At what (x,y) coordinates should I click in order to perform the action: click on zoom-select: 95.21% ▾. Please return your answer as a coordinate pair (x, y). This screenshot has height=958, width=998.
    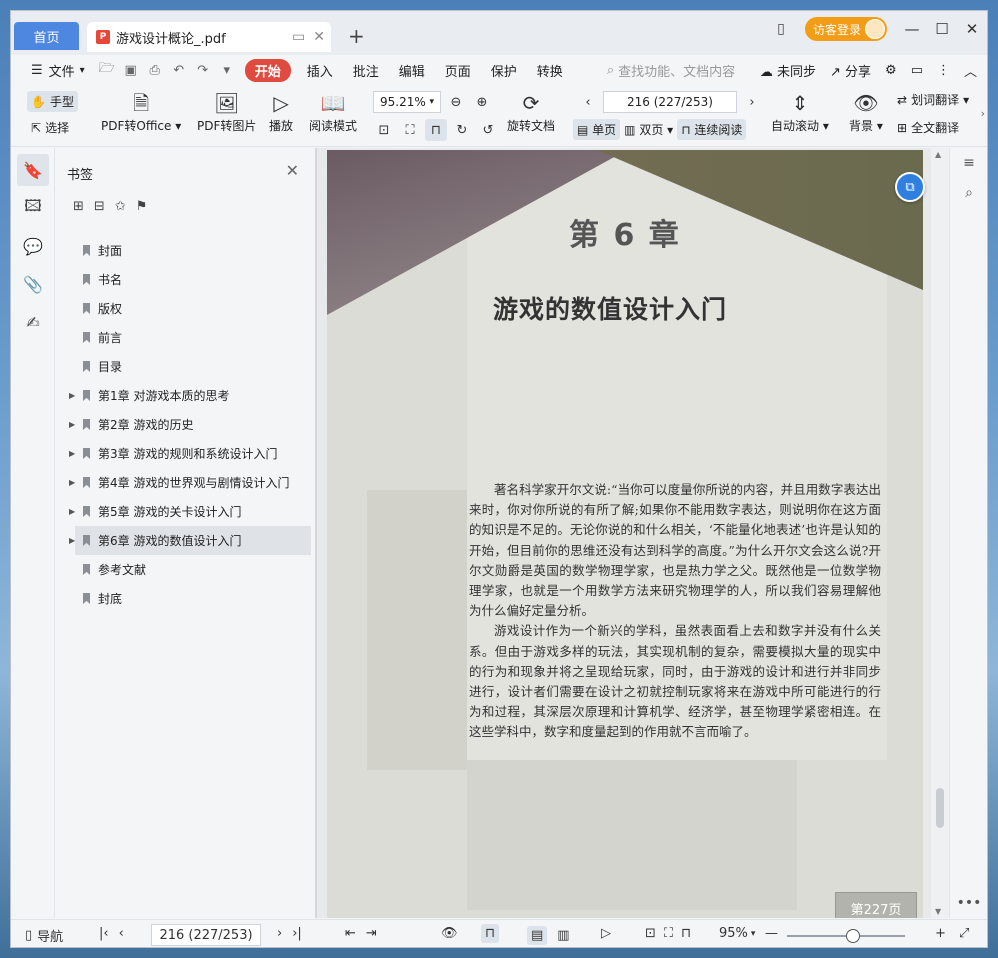
    Looking at the image, I should click on (407, 102).